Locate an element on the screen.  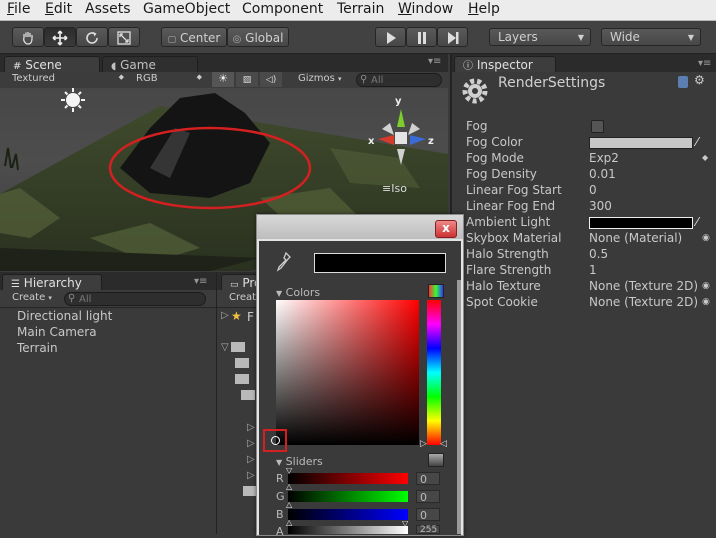
tab-project: ▭ Pro is located at coordinates (239, 282).